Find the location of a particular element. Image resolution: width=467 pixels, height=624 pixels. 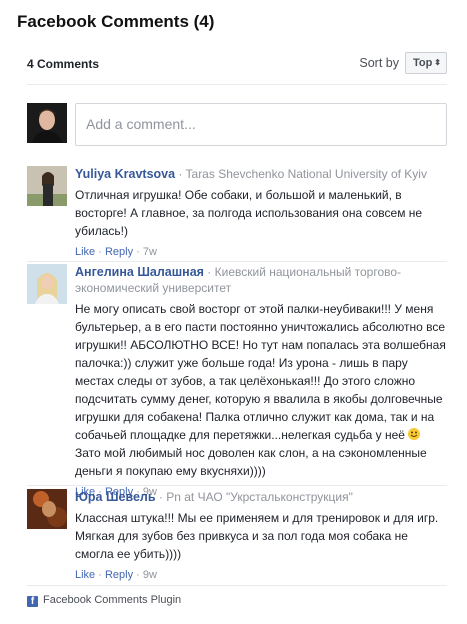

comment-time: 7w is located at coordinates (150, 252).